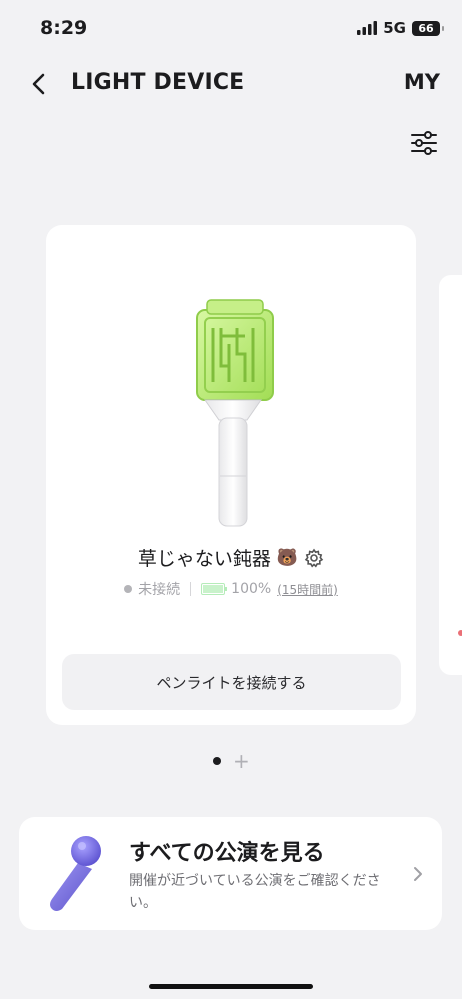 This screenshot has width=462, height=999. I want to click on lightstick-image, so click(235, 413).